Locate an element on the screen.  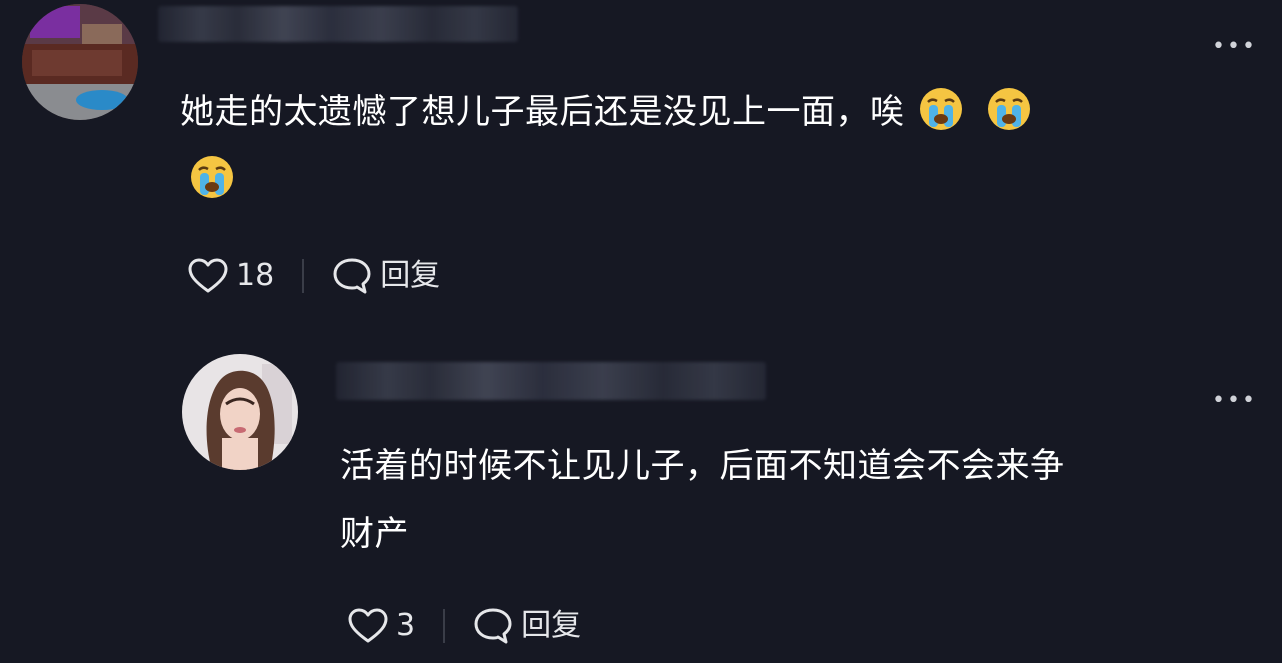
like-count: 18 is located at coordinates (255, 275).